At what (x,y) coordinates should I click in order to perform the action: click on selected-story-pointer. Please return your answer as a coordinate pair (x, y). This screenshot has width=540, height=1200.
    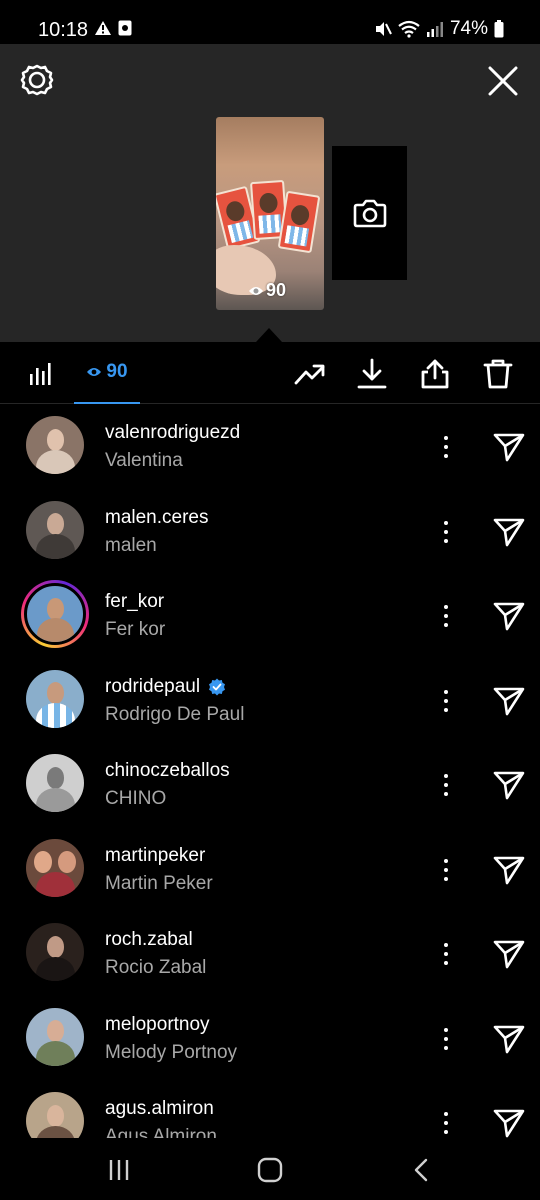
    Looking at the image, I should click on (269, 335).